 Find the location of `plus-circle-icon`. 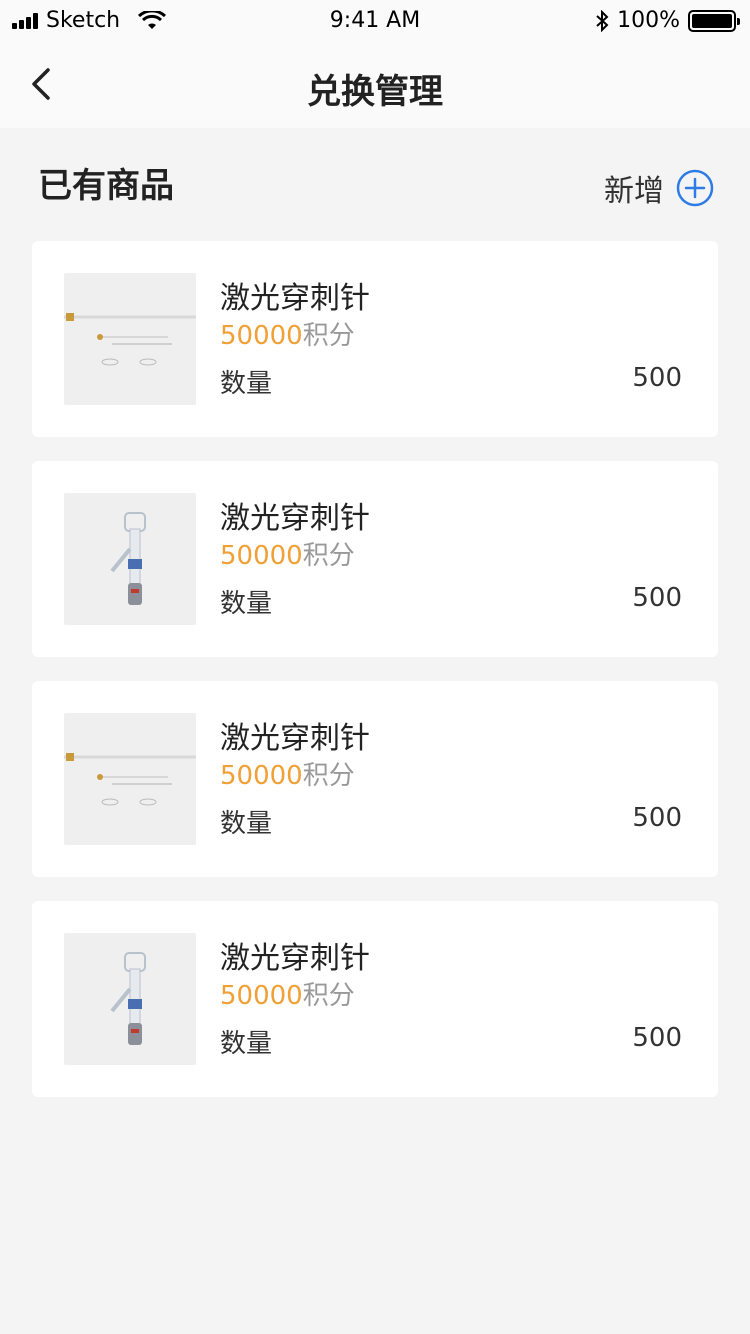

plus-circle-icon is located at coordinates (695, 188).